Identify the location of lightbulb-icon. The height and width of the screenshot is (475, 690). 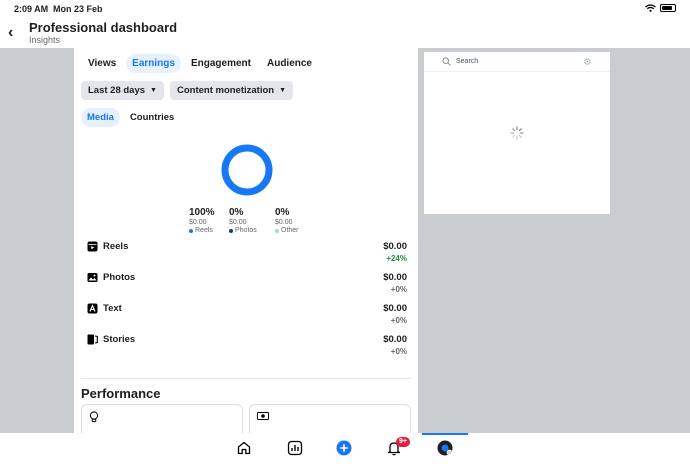
(94, 416).